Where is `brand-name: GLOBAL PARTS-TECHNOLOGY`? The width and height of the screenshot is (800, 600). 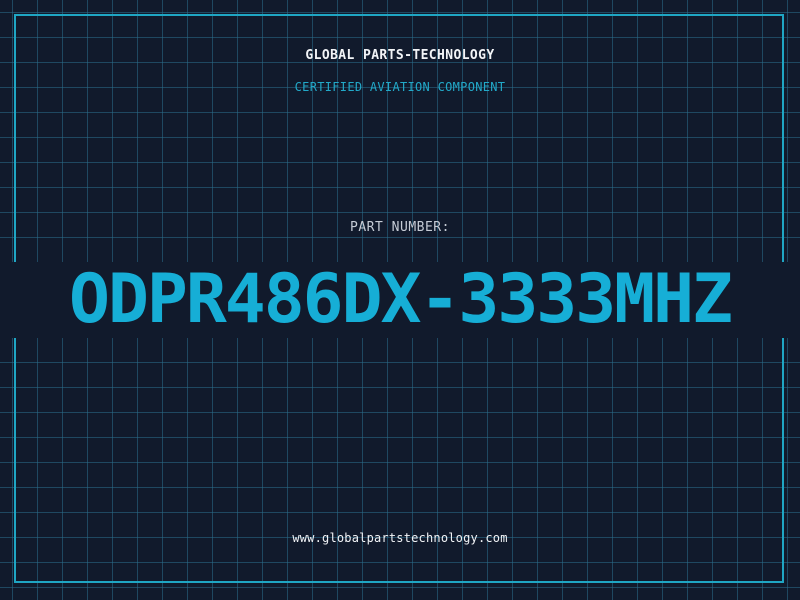 brand-name: GLOBAL PARTS-TECHNOLOGY is located at coordinates (400, 55).